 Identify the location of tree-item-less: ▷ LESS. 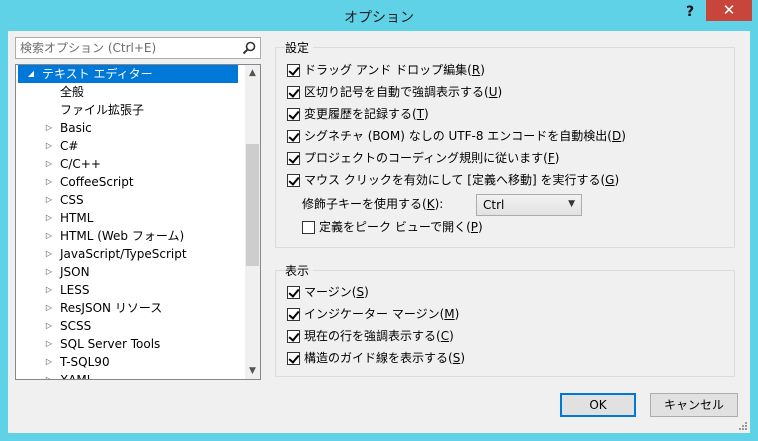
(131, 290).